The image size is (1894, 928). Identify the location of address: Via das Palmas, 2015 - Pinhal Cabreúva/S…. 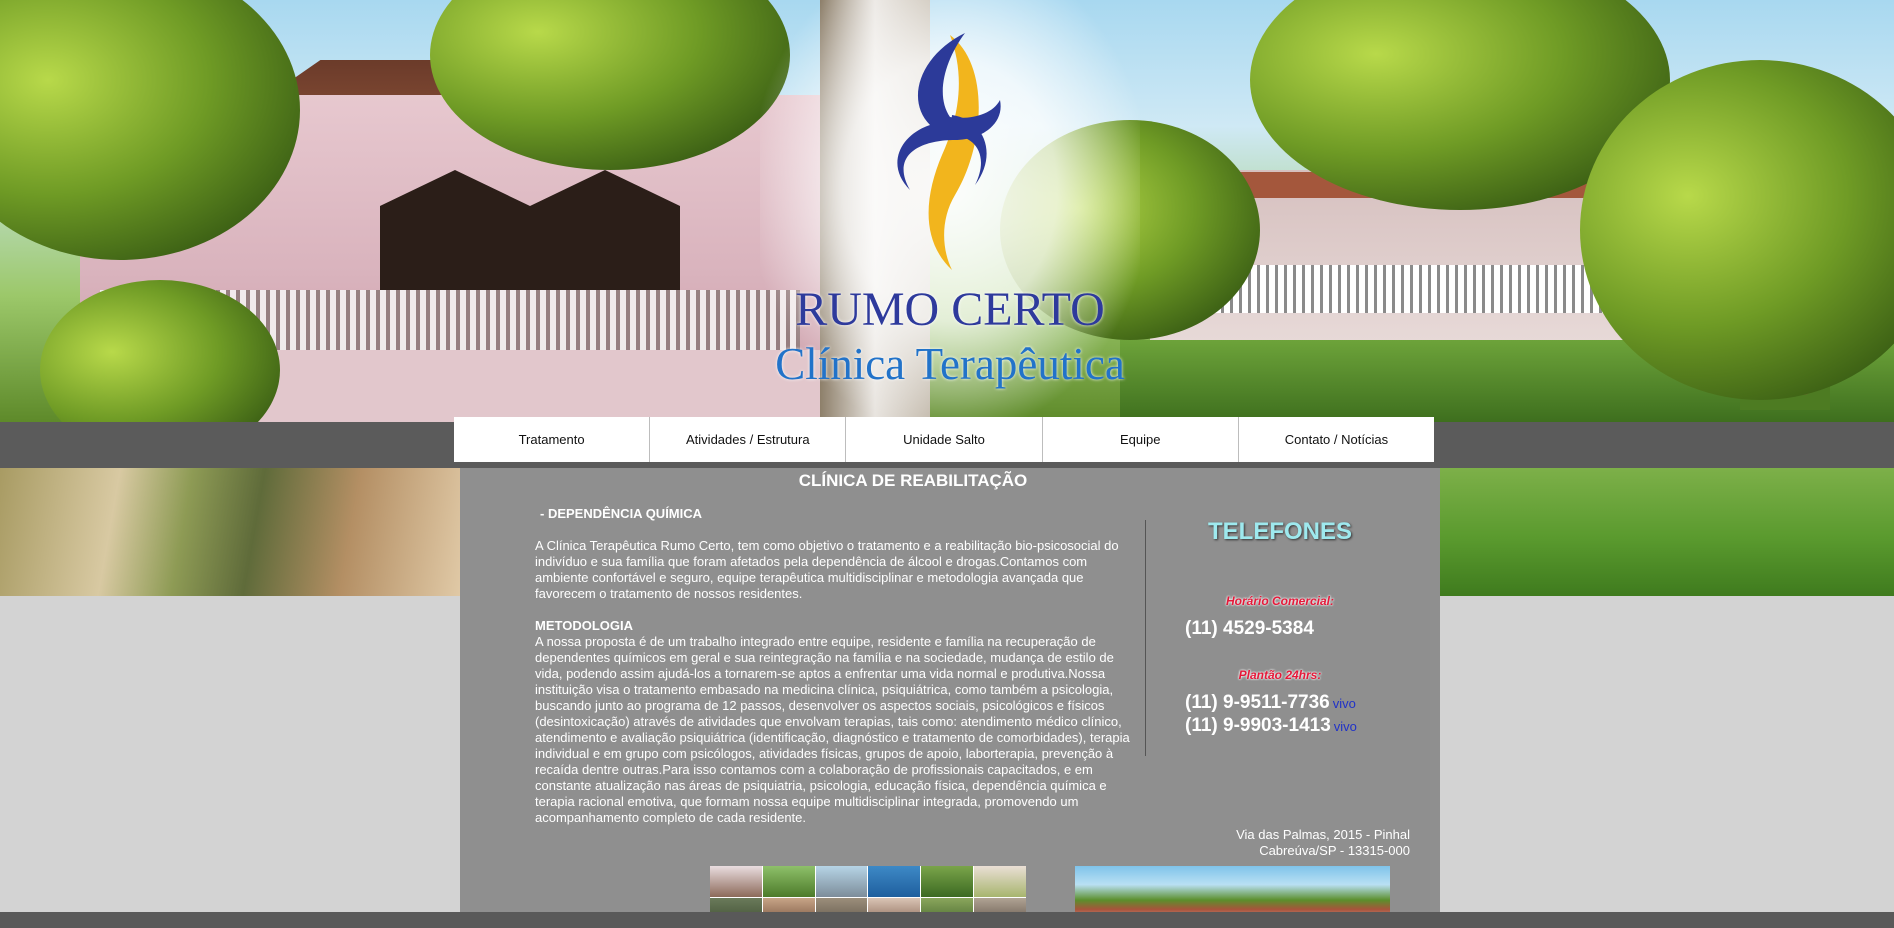
(1294, 843).